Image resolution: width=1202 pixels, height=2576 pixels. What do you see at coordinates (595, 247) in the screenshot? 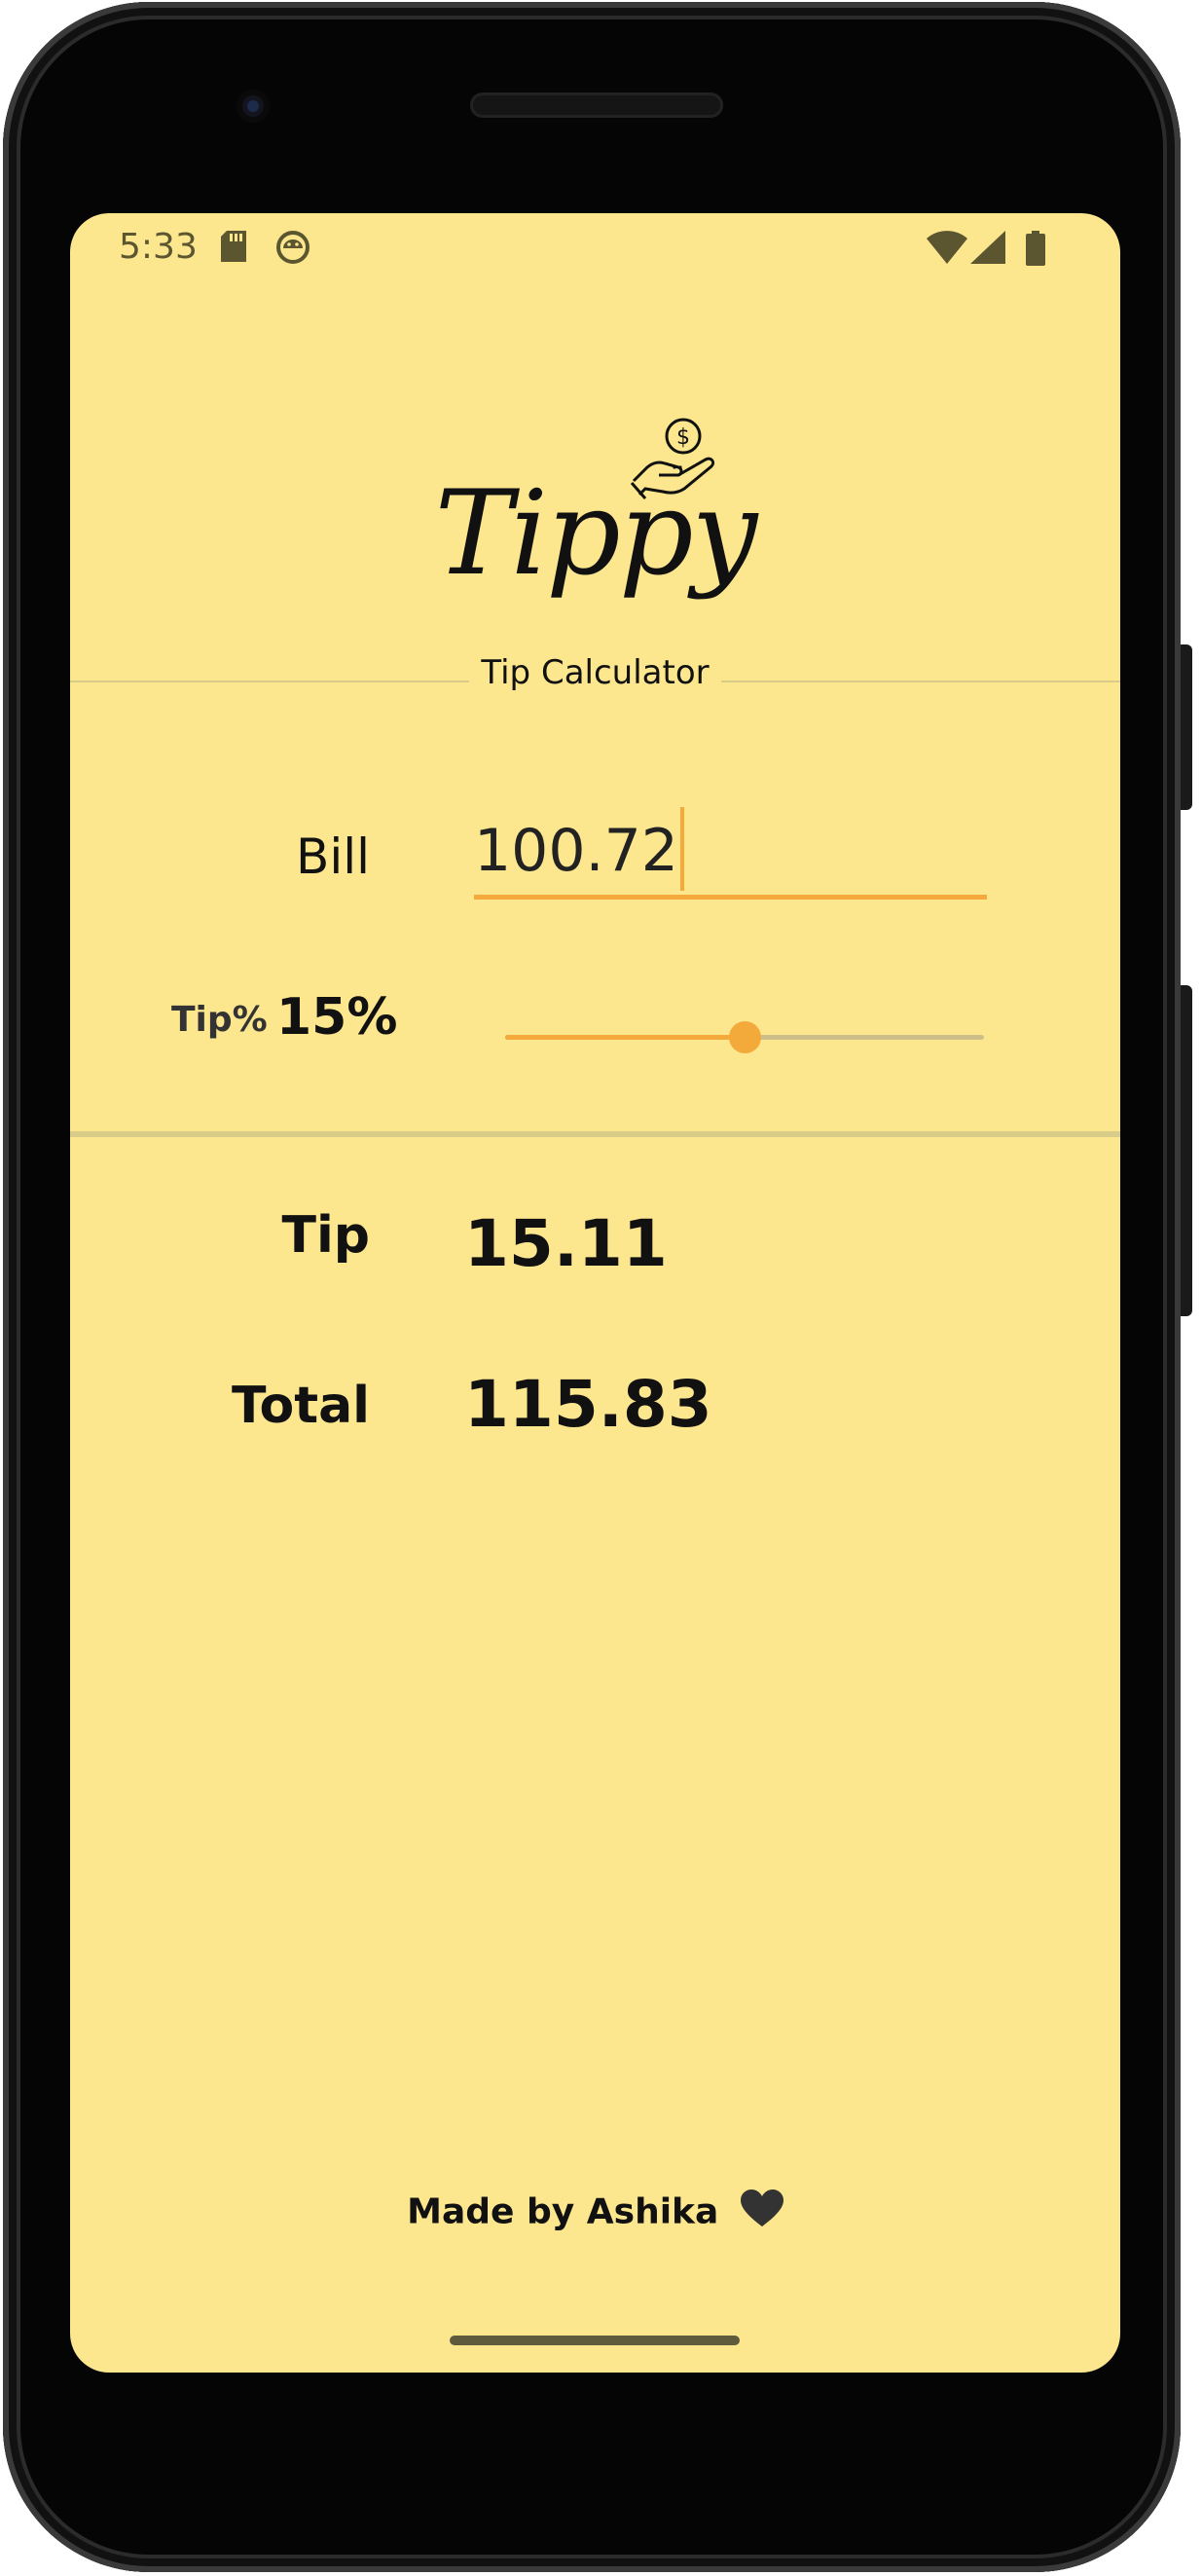
I see `status-bar: 5:33` at bounding box center [595, 247].